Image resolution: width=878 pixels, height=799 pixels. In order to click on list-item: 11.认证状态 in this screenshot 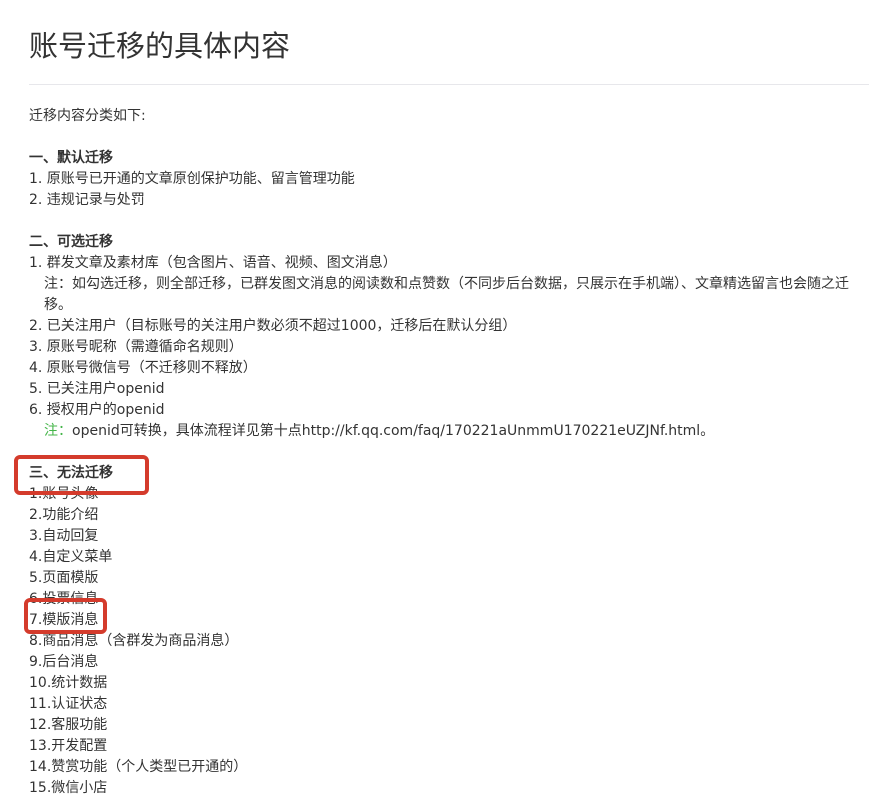, I will do `click(68, 704)`.